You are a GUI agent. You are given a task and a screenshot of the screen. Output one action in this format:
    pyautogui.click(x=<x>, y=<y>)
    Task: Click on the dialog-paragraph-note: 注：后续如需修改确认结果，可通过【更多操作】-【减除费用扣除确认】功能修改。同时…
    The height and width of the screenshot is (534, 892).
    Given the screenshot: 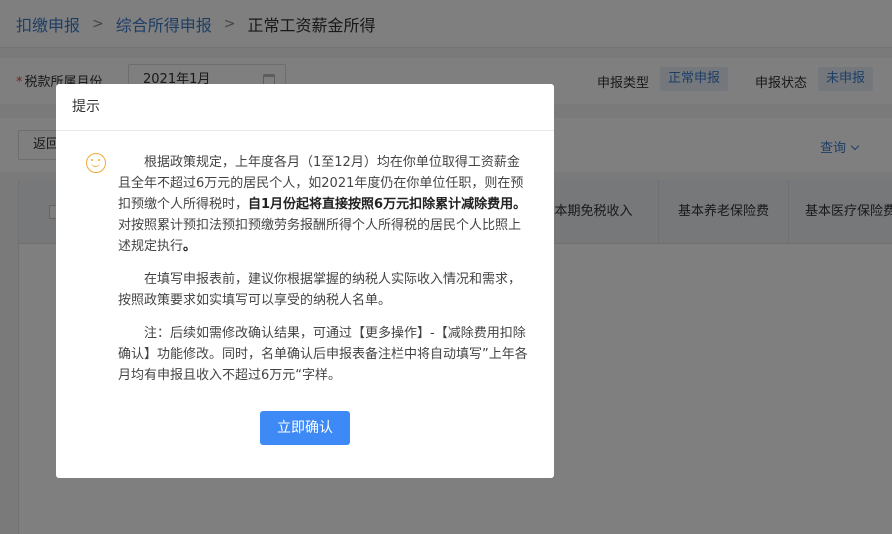 What is the action you would take?
    pyautogui.click(x=323, y=354)
    